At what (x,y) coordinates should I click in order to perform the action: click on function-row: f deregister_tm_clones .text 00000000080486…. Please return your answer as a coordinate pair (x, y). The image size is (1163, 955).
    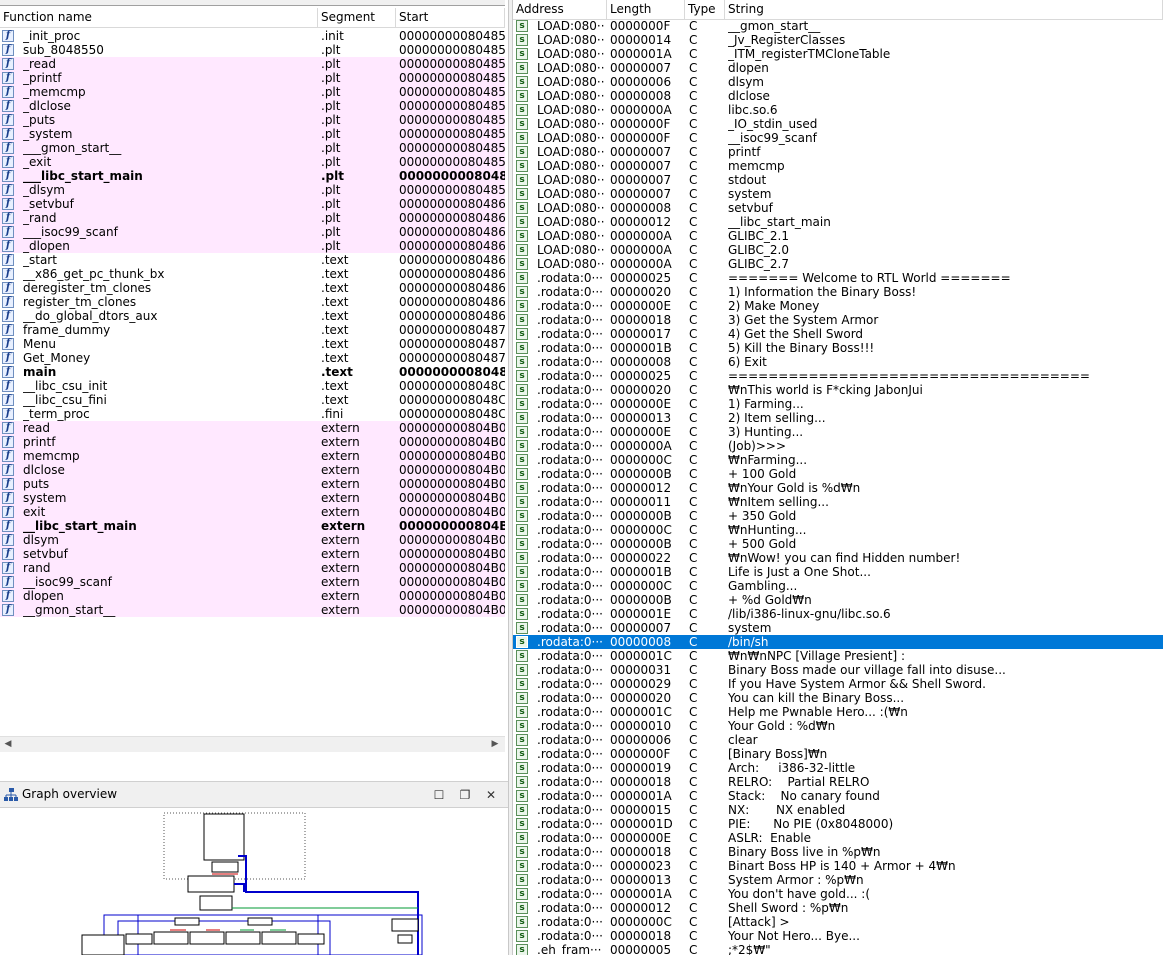
    Looking at the image, I should click on (252, 288).